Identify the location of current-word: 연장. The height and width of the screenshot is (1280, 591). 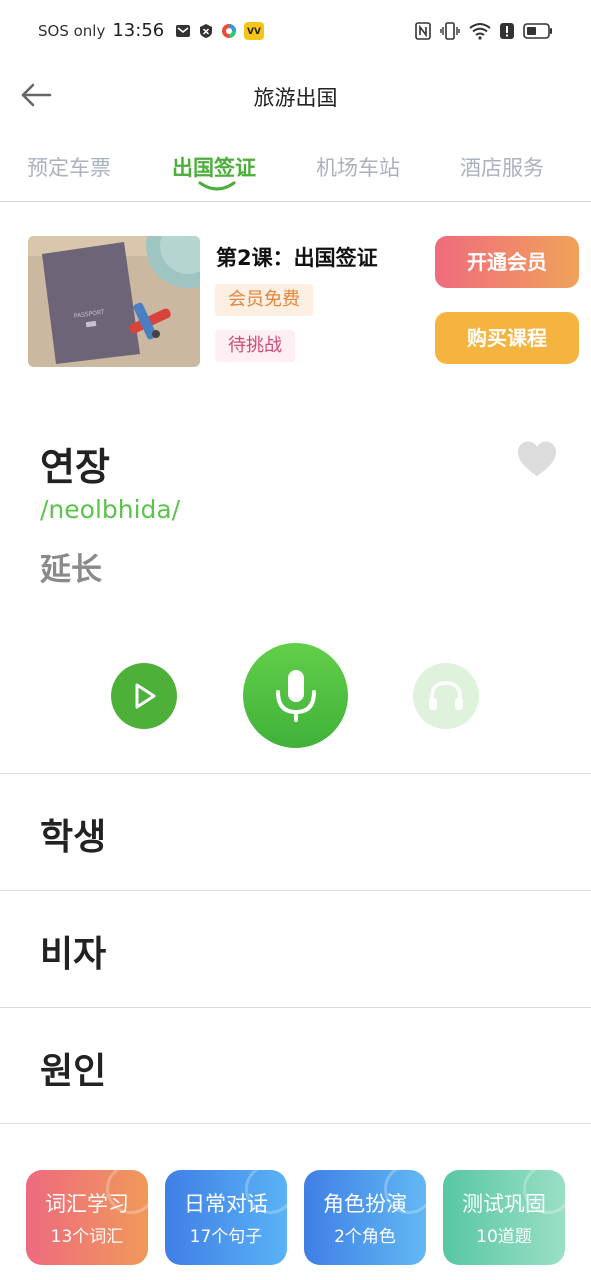
(75, 467).